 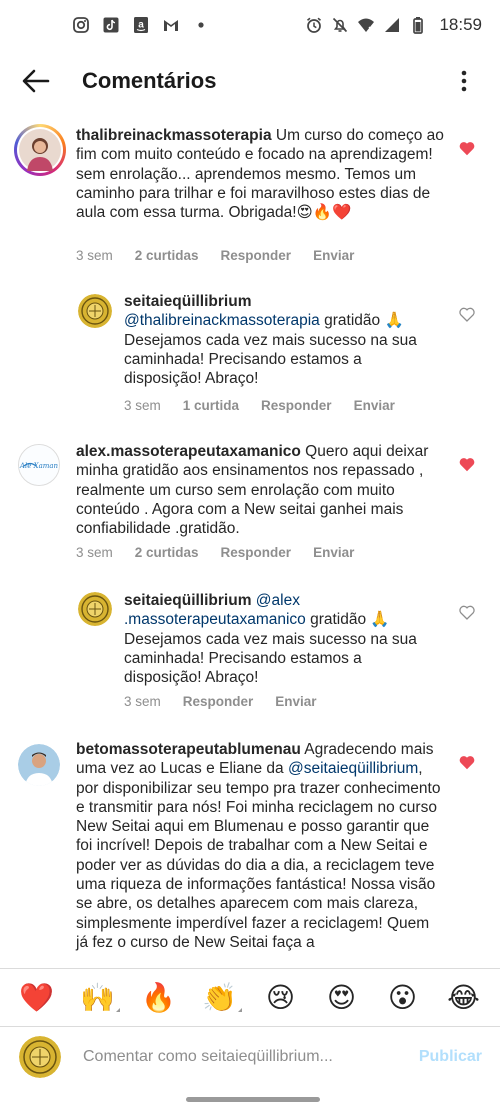 I want to click on emoji-heart-eyes: 😍, so click(x=342, y=997).